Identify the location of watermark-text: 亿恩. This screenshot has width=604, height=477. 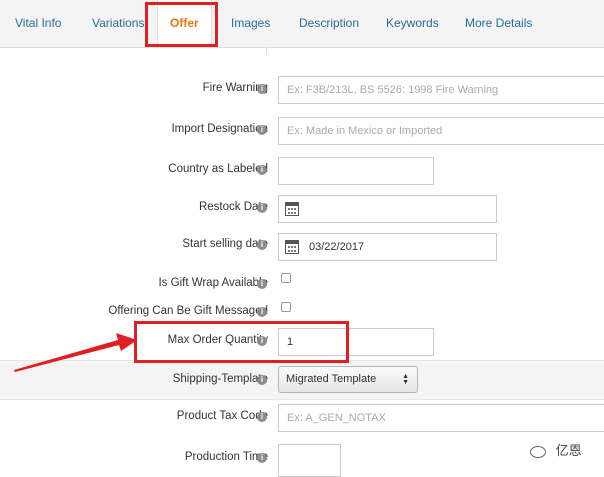
(568, 450).